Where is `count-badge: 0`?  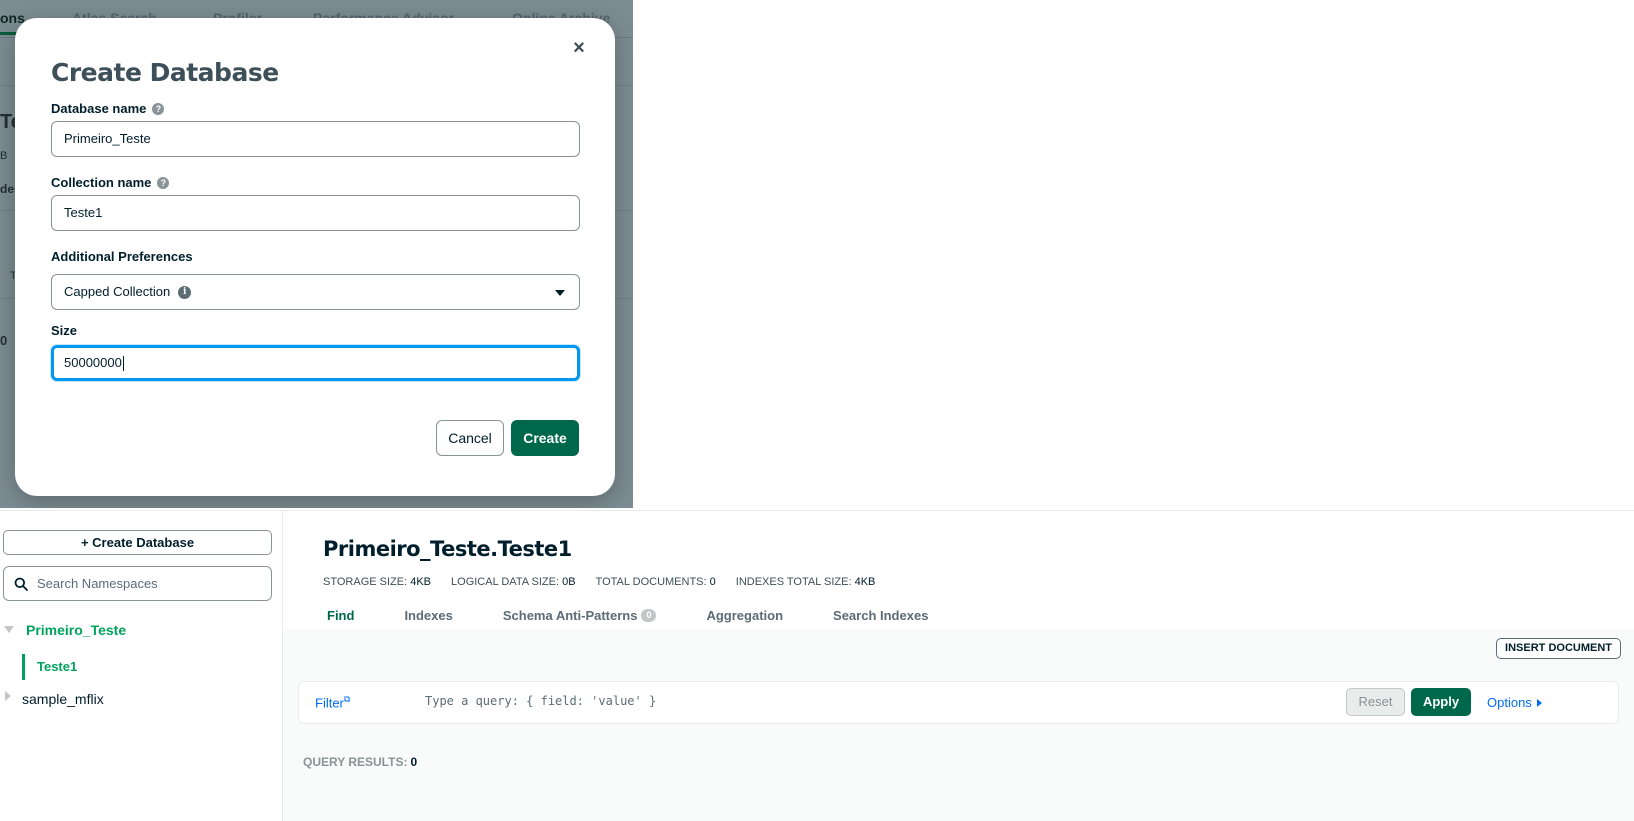
count-badge: 0 is located at coordinates (649, 615).